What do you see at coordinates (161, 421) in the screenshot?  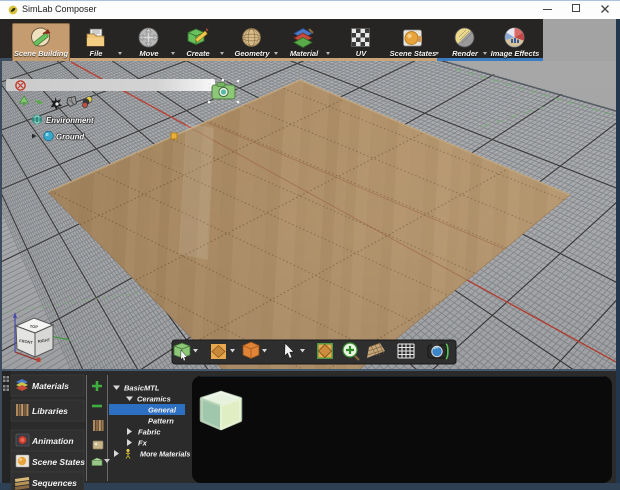 I see `svg-text: Pattern` at bounding box center [161, 421].